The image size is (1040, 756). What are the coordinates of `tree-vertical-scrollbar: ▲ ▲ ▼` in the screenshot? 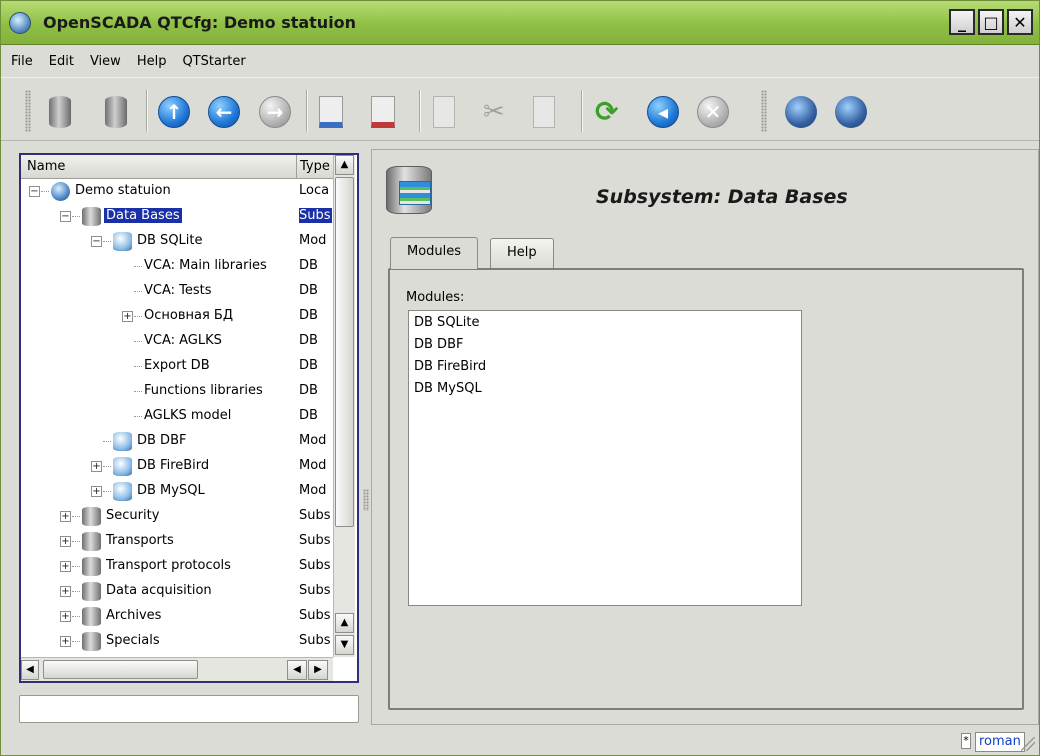 It's located at (344, 406).